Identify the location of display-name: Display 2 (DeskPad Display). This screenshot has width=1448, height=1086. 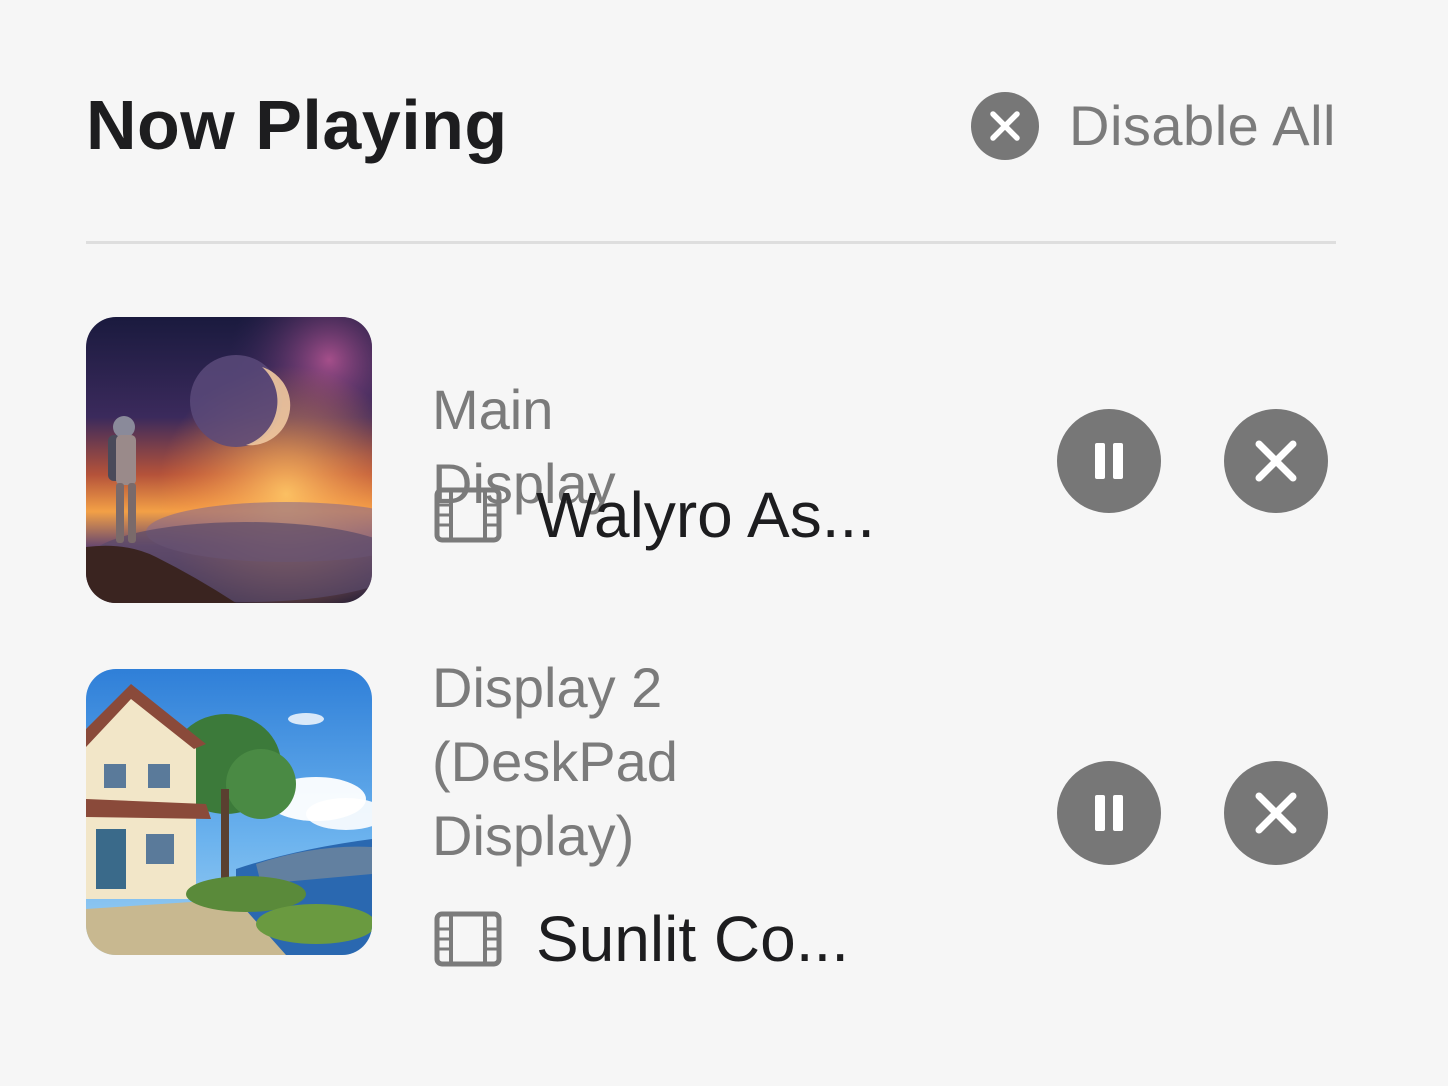
(555, 761).